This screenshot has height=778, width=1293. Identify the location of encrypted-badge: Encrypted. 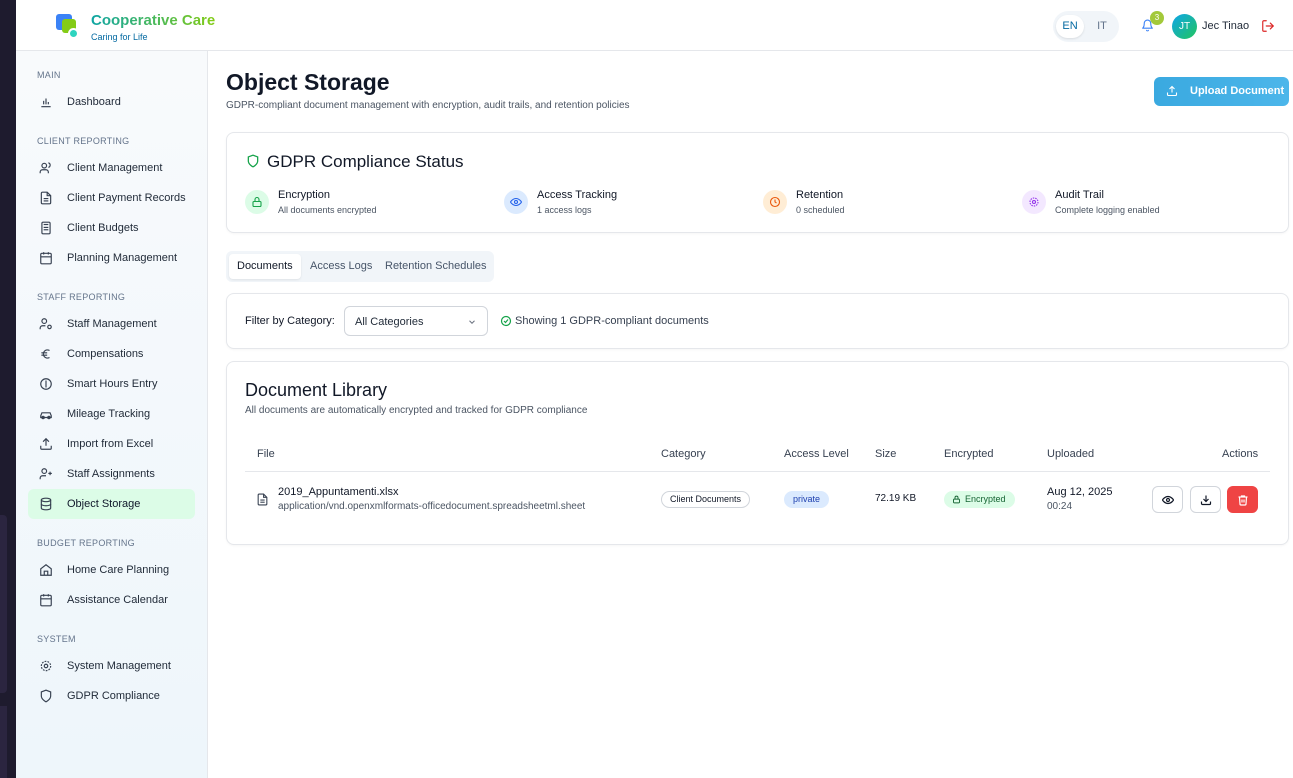
(979, 499).